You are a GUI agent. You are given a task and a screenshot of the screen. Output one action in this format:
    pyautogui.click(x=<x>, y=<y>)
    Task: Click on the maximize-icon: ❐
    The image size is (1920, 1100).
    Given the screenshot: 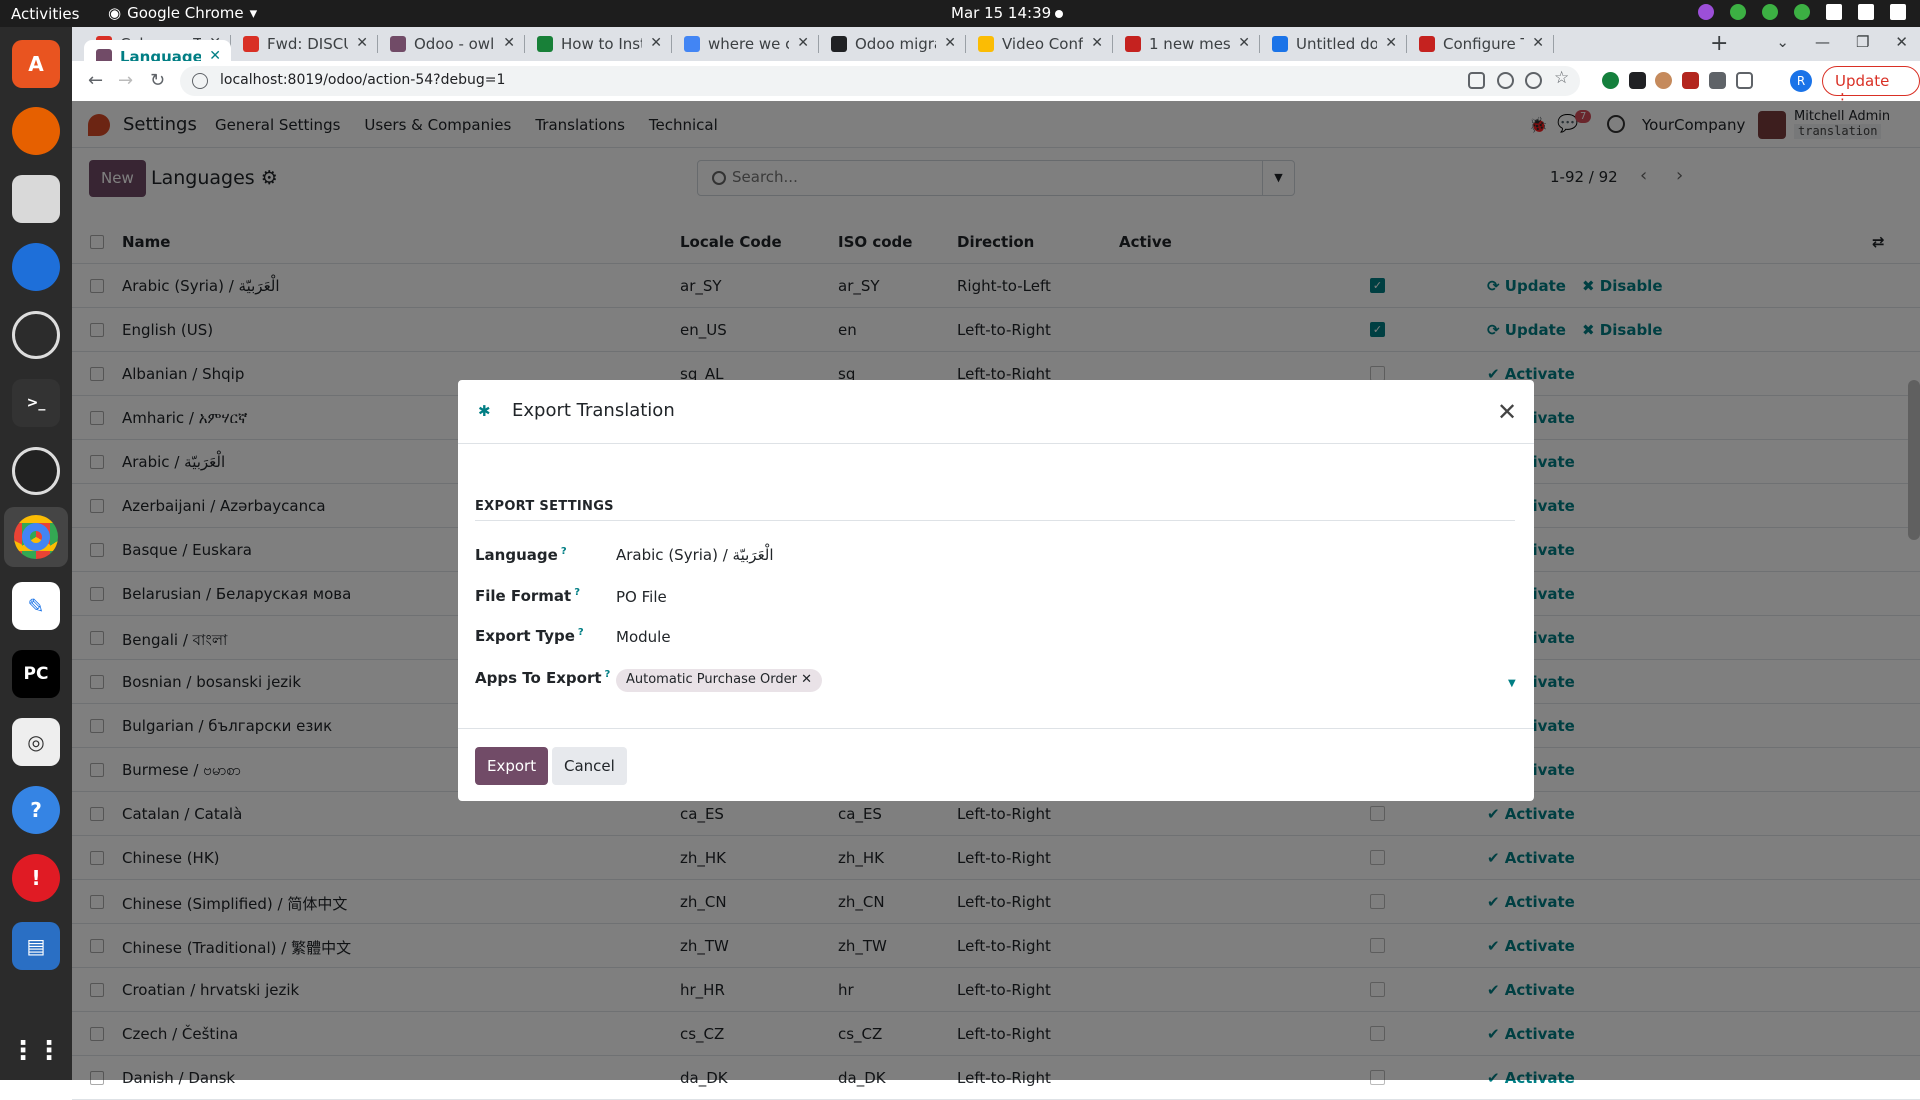 What is the action you would take?
    pyautogui.click(x=1862, y=42)
    